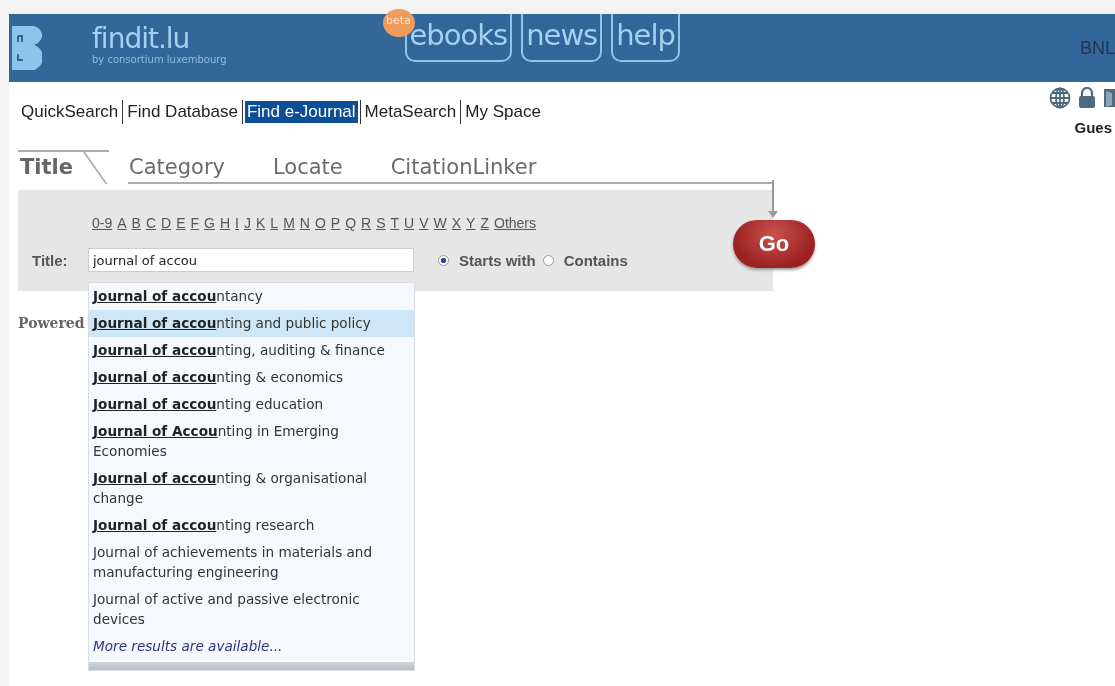 This screenshot has width=1115, height=686. Describe the element at coordinates (381, 223) in the screenshot. I see `letter-link: S` at that location.